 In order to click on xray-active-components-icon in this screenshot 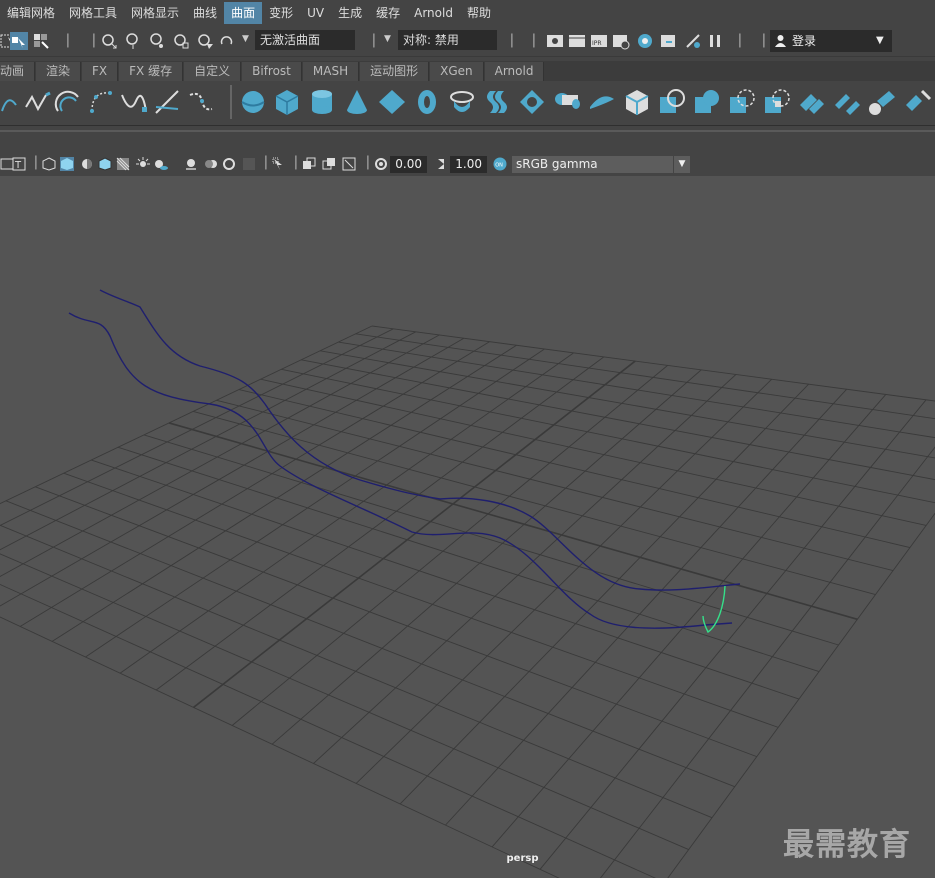, I will do `click(329, 164)`.